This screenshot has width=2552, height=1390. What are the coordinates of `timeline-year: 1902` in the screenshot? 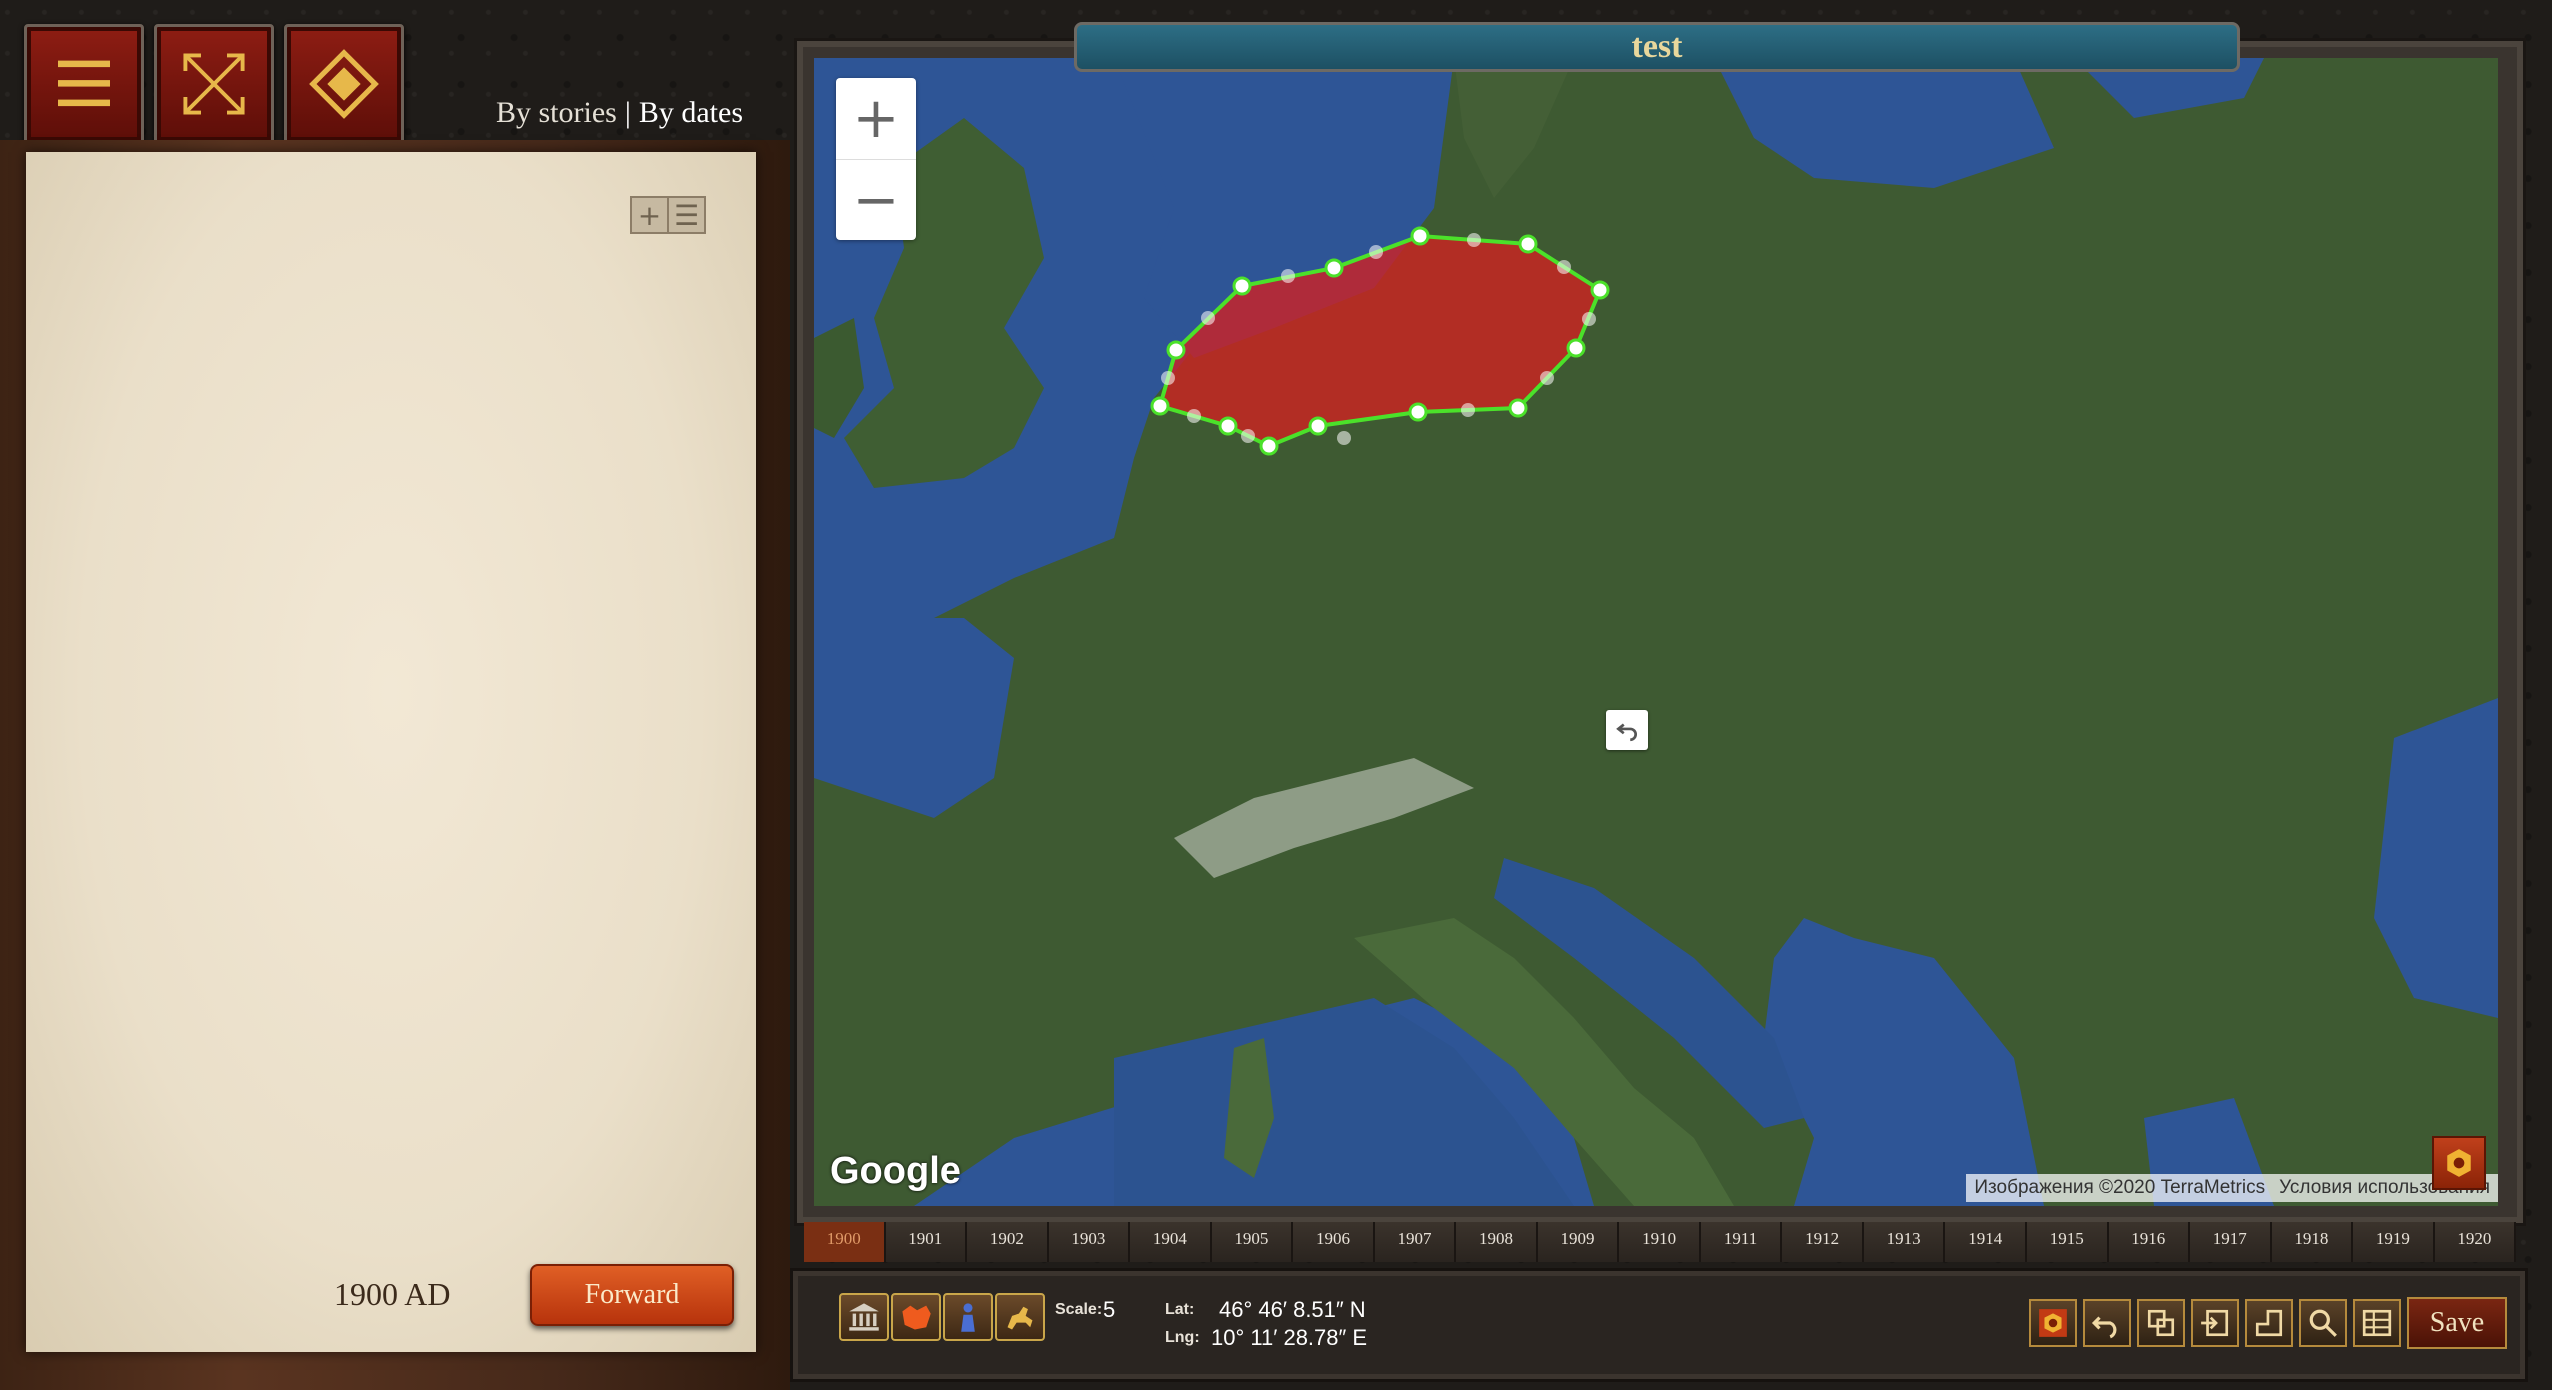 It's located at (1008, 1242).